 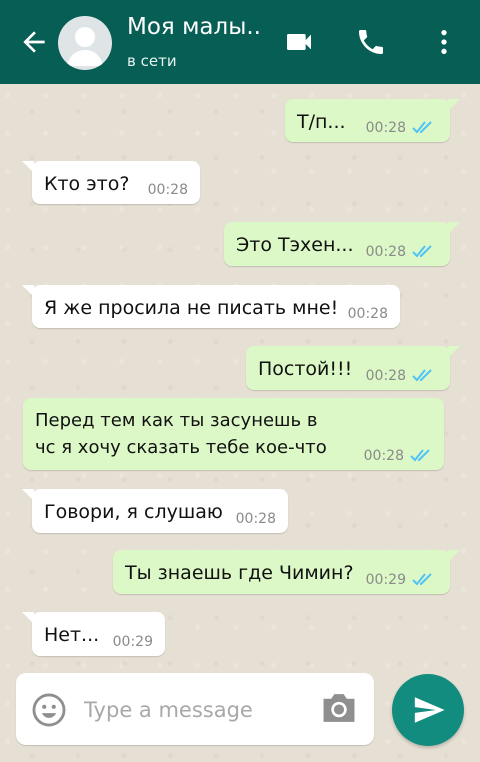 I want to click on chat-header: Моя малы.. в сети, so click(x=240, y=42).